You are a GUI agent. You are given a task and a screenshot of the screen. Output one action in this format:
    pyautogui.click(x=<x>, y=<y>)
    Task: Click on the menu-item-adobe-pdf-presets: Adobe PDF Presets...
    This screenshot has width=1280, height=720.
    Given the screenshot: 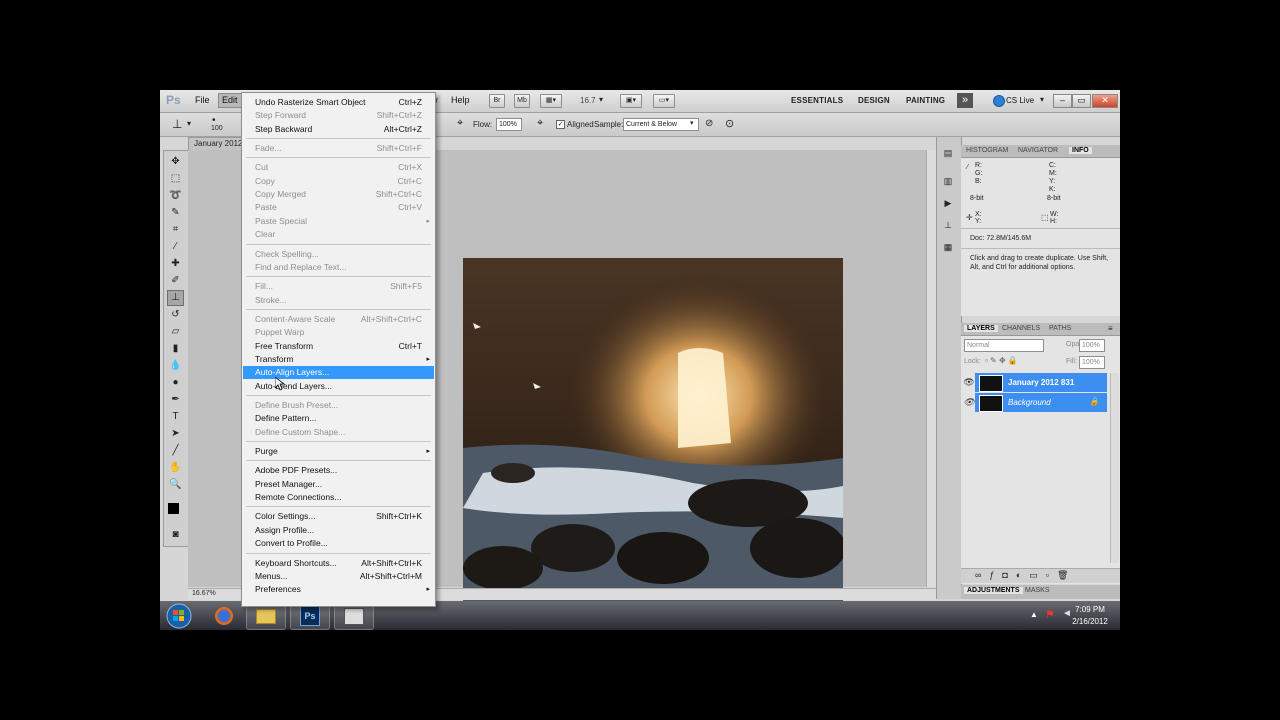 What is the action you would take?
    pyautogui.click(x=338, y=470)
    